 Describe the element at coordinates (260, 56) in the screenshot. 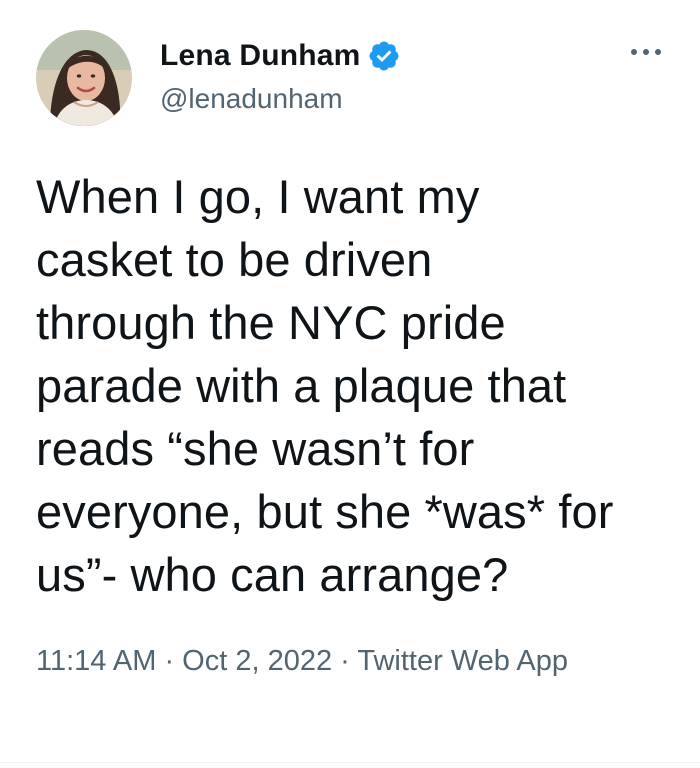

I see `author-display-name: Lena Dunham` at that location.